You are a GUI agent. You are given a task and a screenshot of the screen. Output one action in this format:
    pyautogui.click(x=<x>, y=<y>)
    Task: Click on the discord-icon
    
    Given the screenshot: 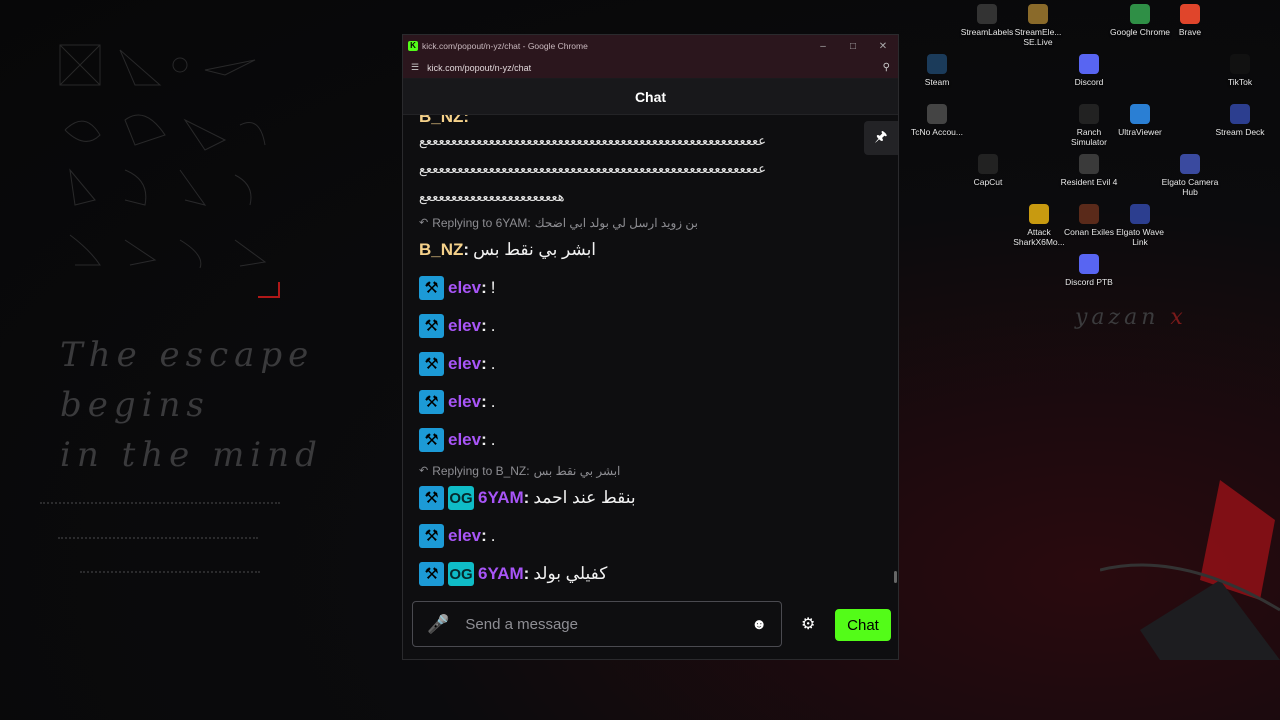 What is the action you would take?
    pyautogui.click(x=1089, y=64)
    